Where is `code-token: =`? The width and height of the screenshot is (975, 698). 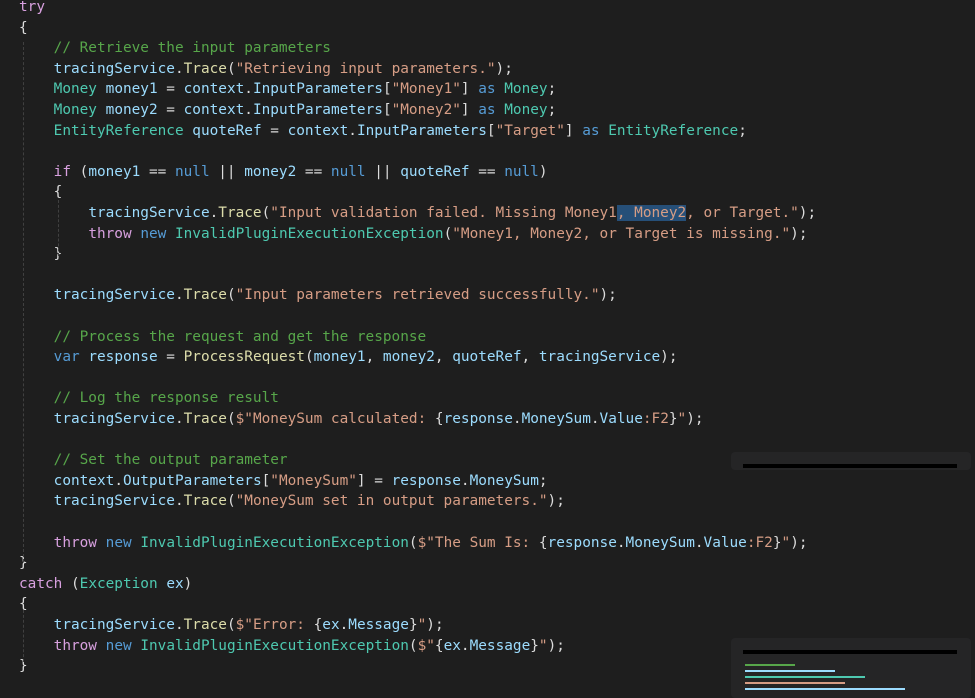 code-token: = is located at coordinates (274, 130).